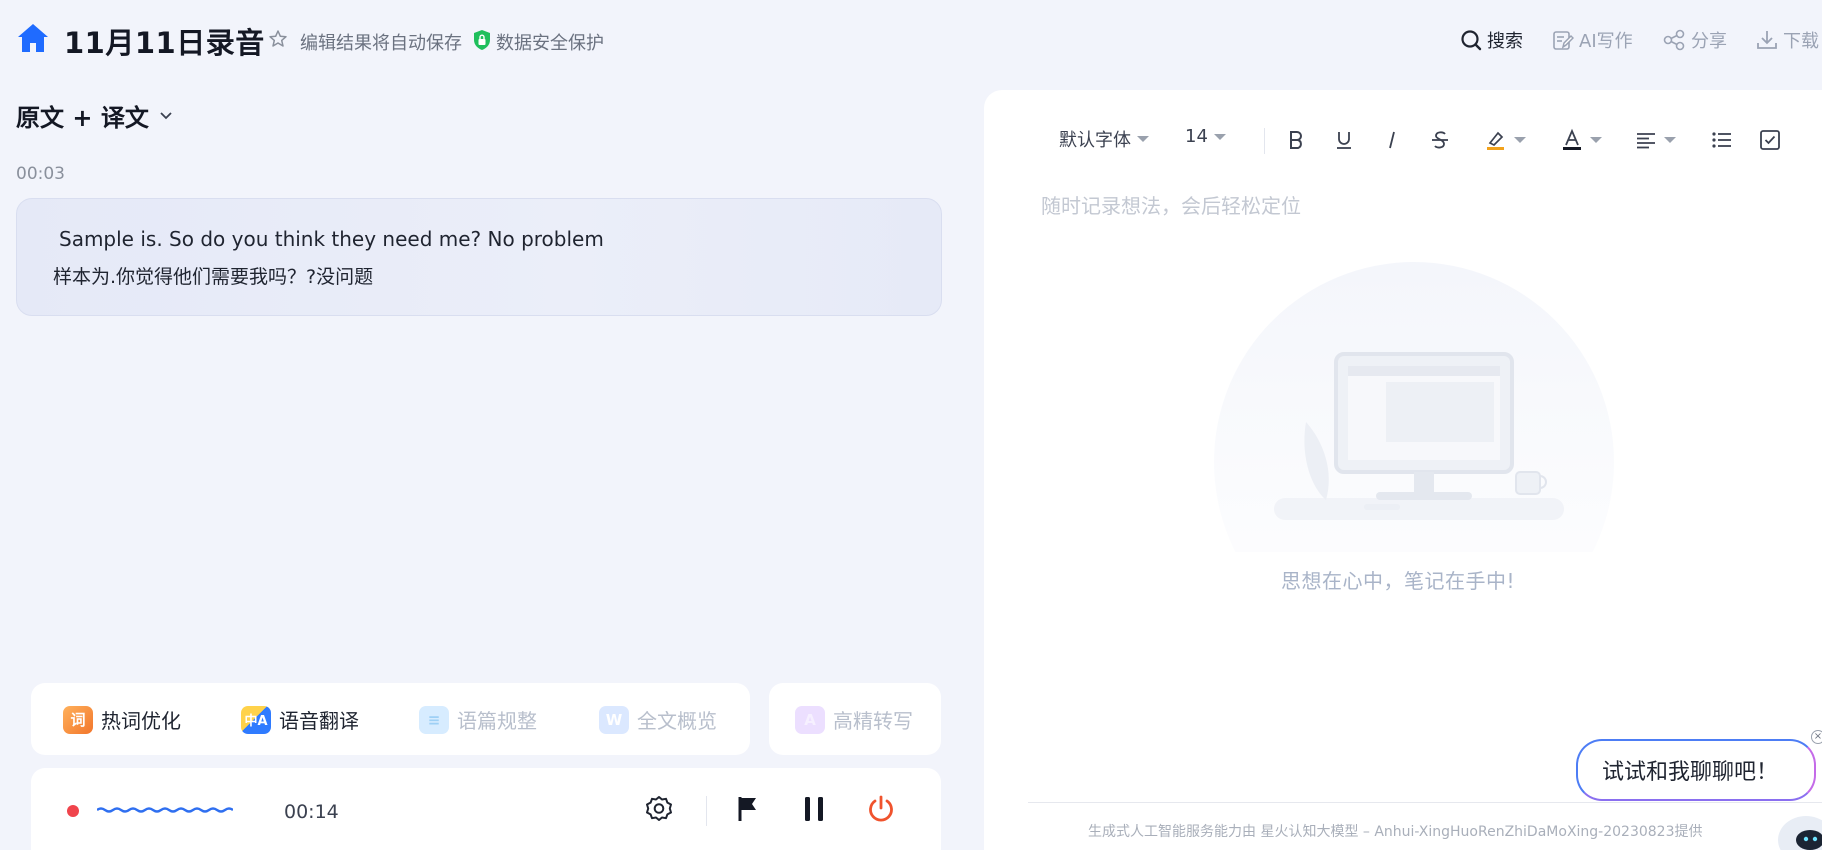  What do you see at coordinates (390, 719) in the screenshot?
I see `feature-toolbar: 词 热词优化 中A 语音翻译 ≡ 语篇规整 W 全文概览` at bounding box center [390, 719].